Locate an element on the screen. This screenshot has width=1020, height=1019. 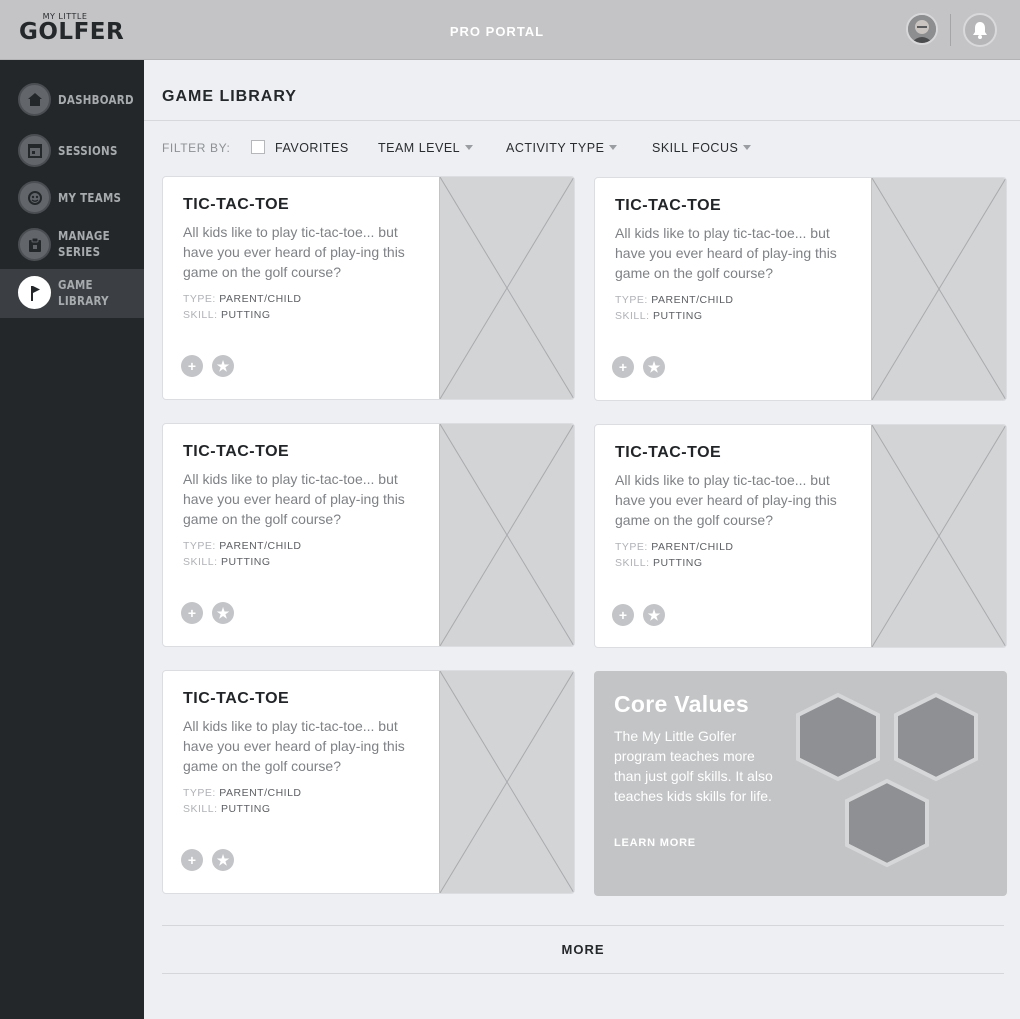
sidebar-item-label: DASHBOARD is located at coordinates (96, 100).